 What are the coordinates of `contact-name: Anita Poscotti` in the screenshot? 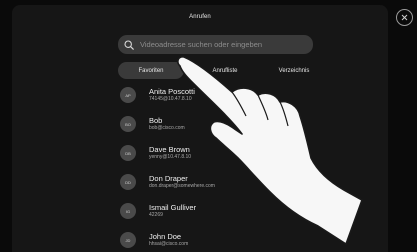 It's located at (172, 91).